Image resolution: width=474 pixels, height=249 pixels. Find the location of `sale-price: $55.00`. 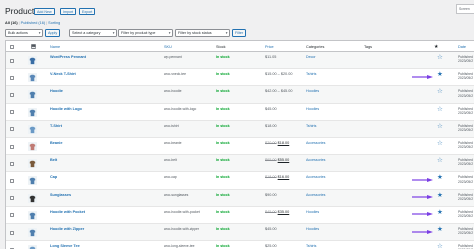

sale-price: $55.00 is located at coordinates (283, 160).